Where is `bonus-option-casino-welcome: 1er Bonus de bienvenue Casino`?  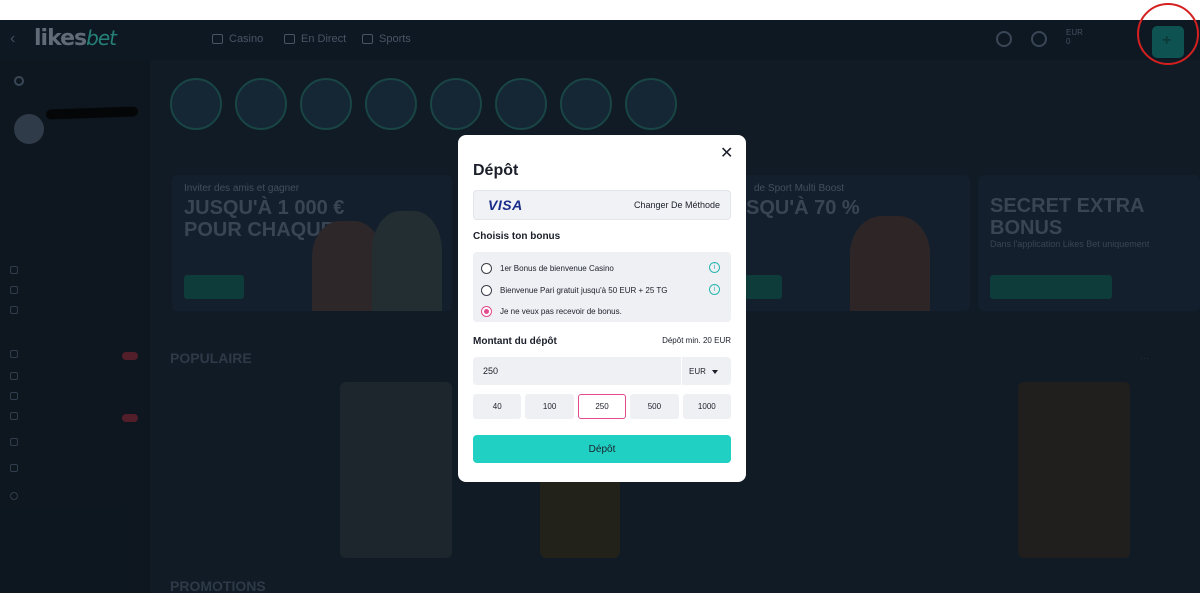
bonus-option-casino-welcome: 1er Bonus de bienvenue Casino is located at coordinates (547, 268).